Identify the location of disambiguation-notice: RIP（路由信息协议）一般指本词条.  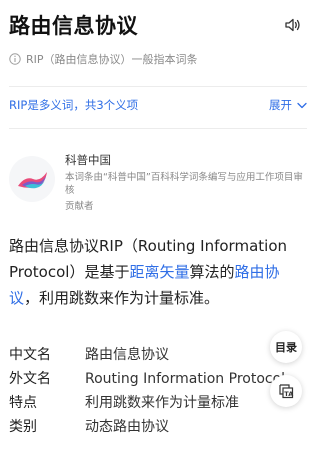
(103, 59).